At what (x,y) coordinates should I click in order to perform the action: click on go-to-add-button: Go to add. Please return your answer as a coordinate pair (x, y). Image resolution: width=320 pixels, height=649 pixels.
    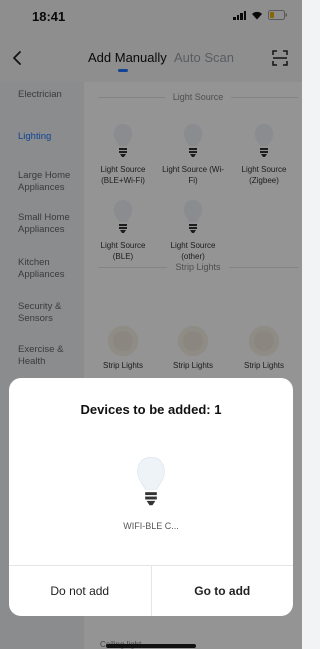
    Looking at the image, I should click on (223, 591).